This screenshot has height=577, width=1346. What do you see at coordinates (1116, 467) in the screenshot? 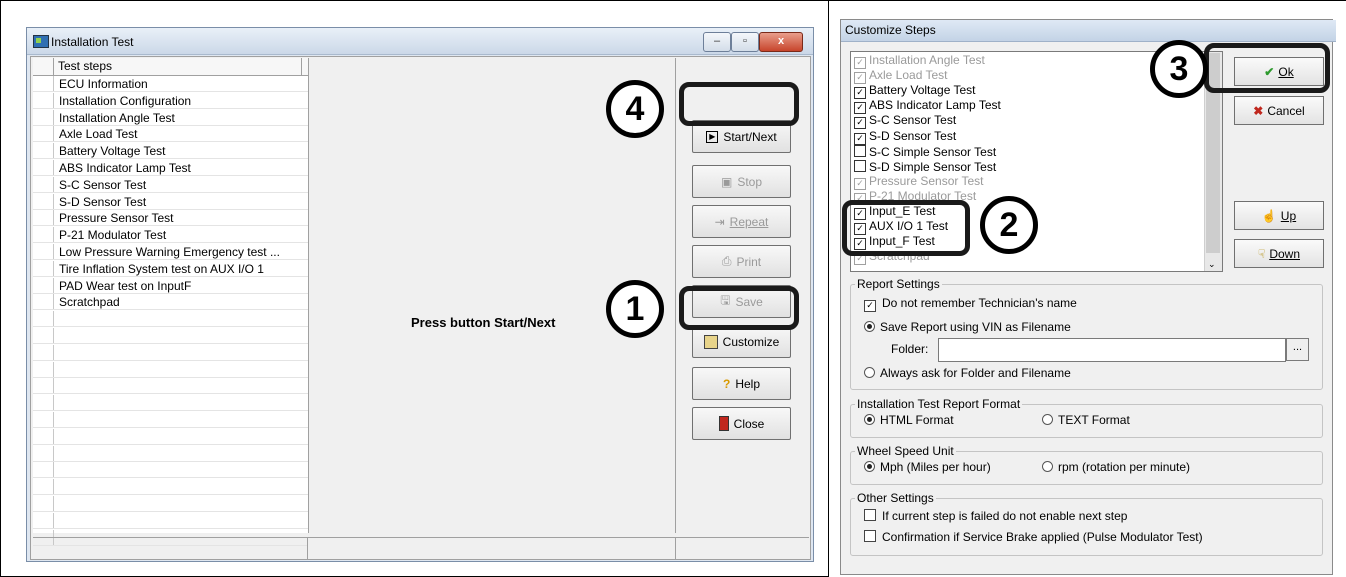
I see `rpm-radio: rpm (rotation per minute)` at bounding box center [1116, 467].